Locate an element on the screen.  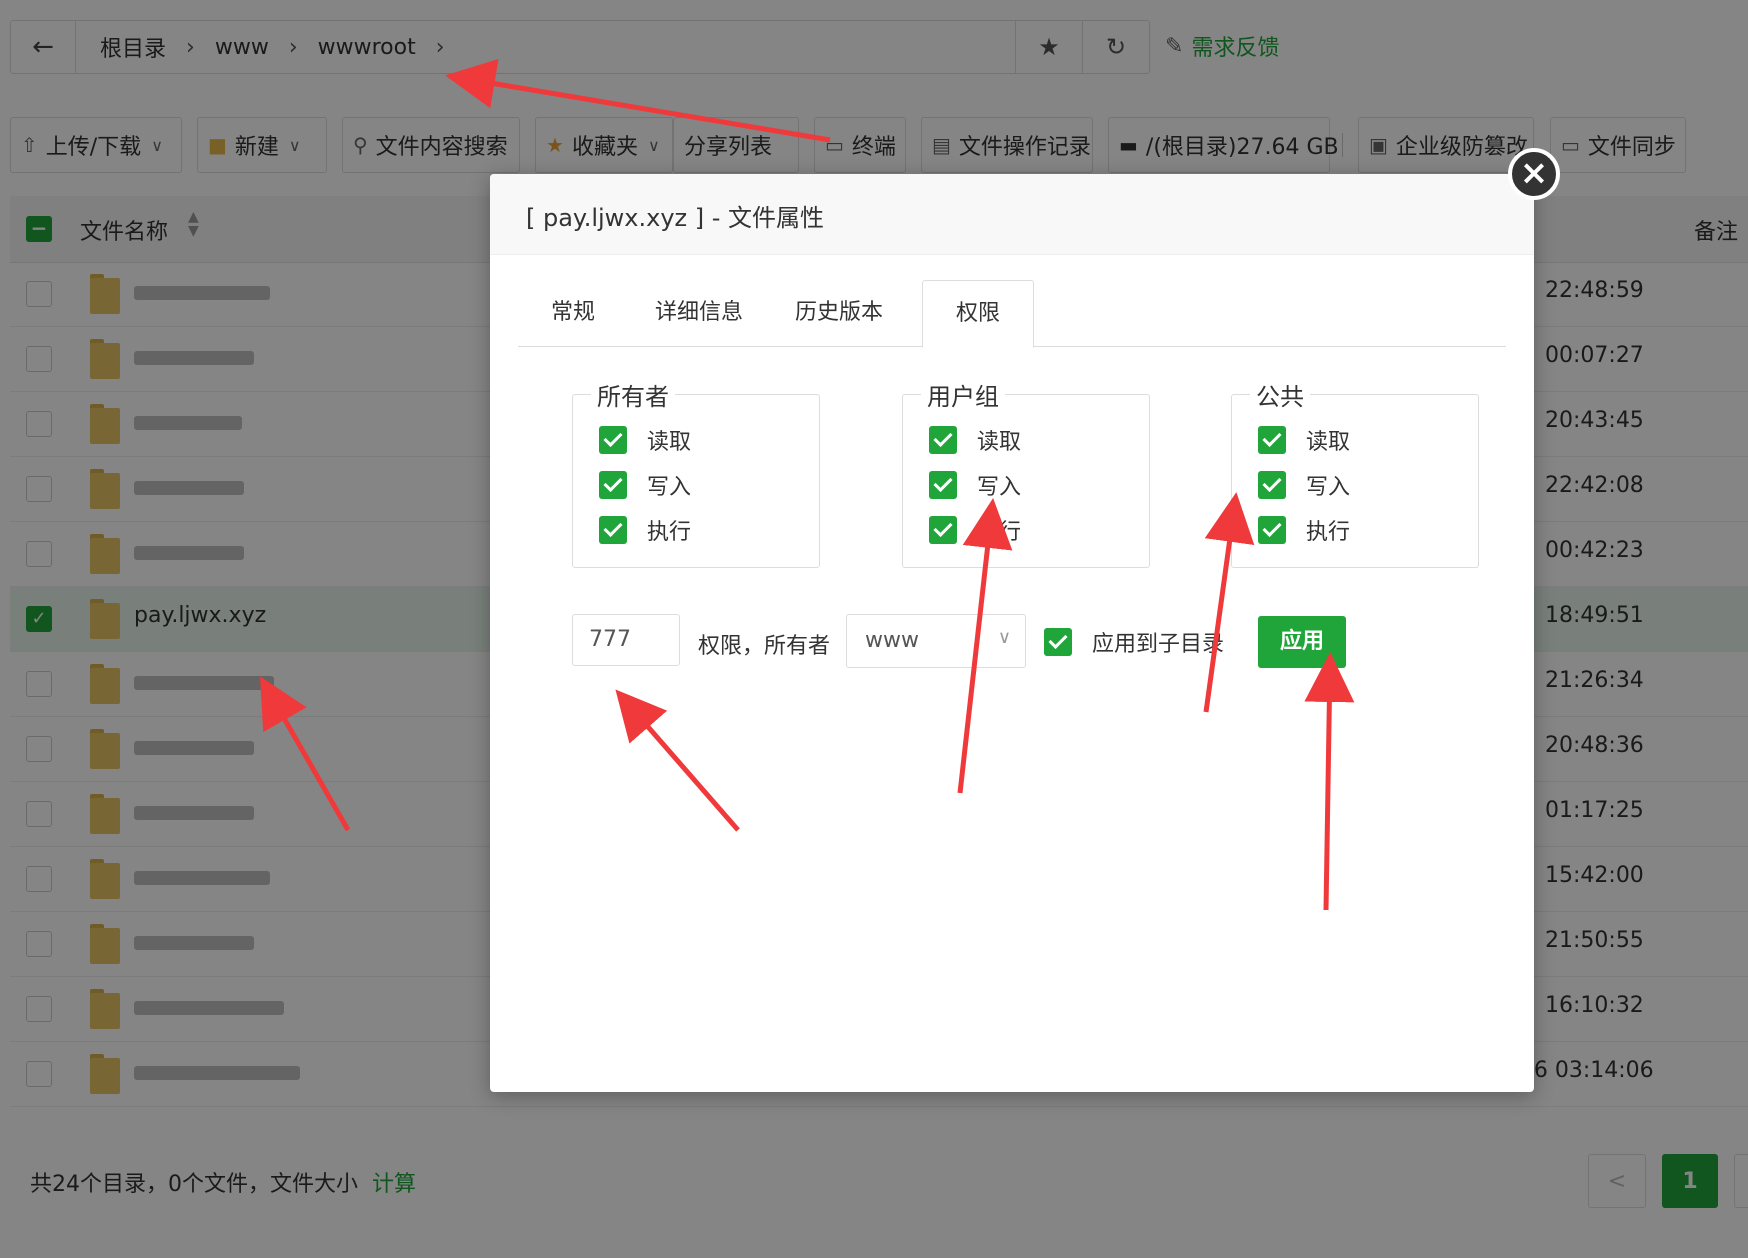
owner-group: 所有者 读取 写入 执行 is located at coordinates (696, 472).